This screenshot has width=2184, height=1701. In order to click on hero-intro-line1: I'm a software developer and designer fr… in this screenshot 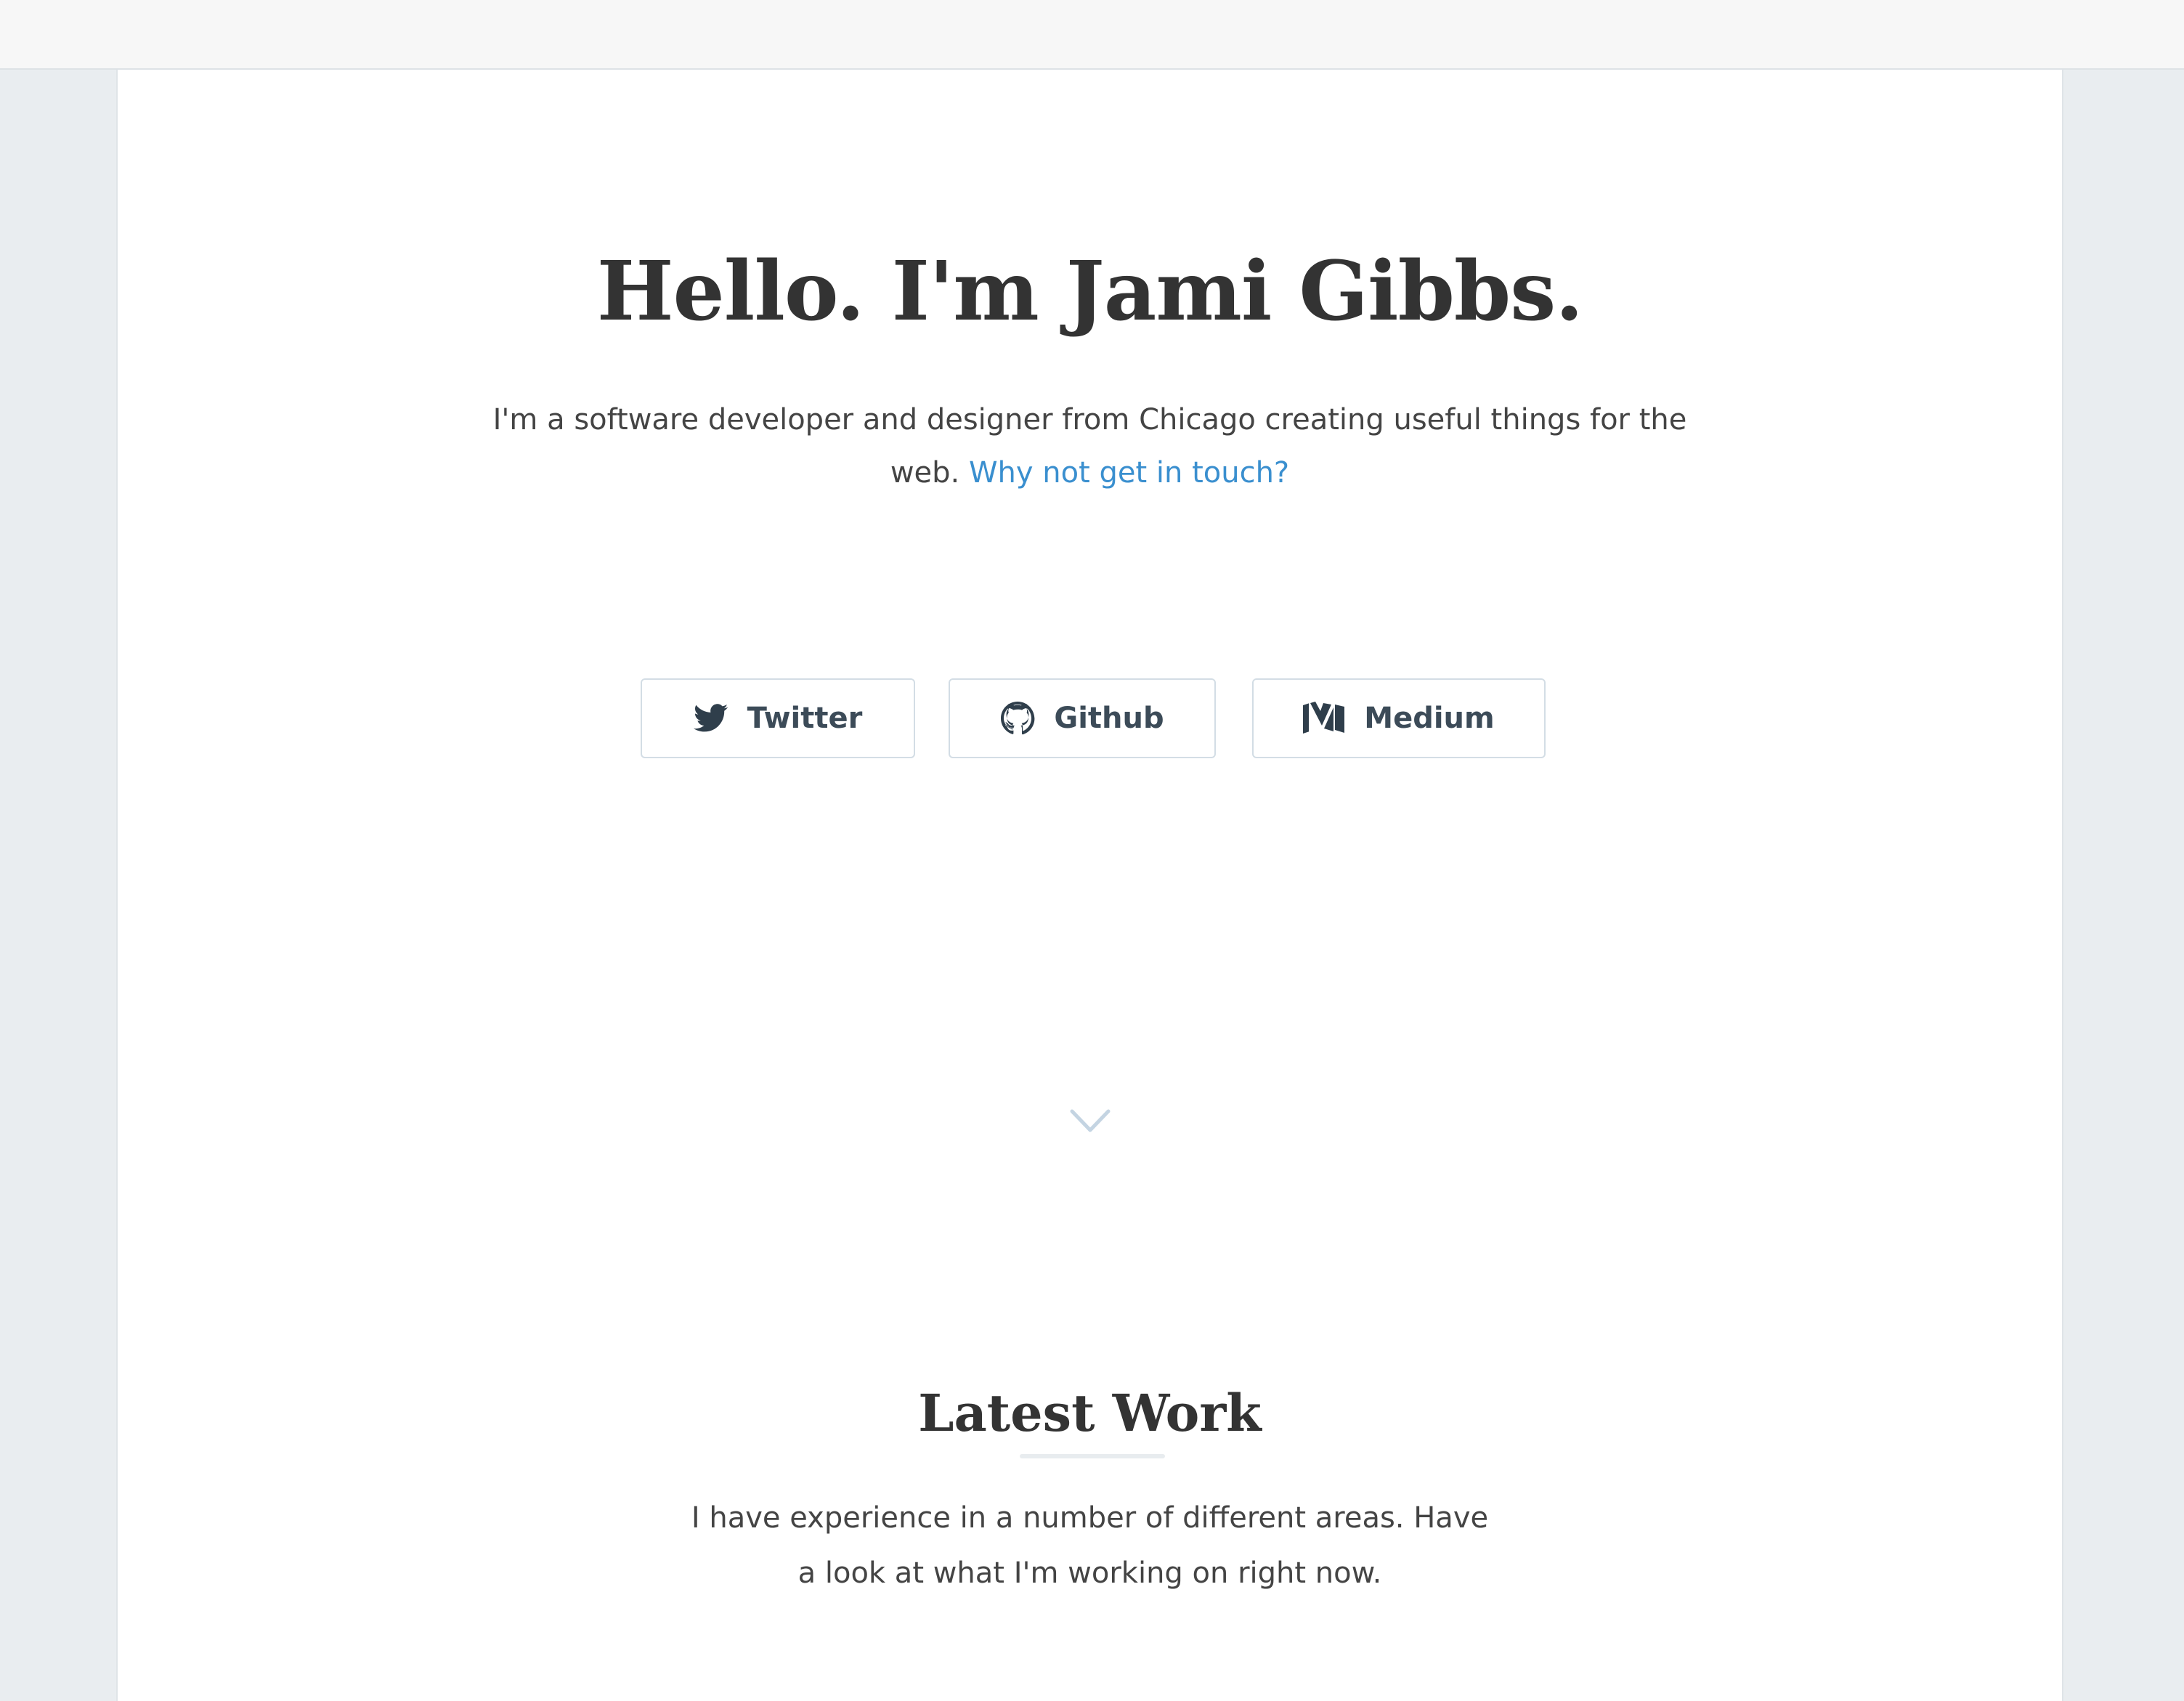, I will do `click(1090, 420)`.